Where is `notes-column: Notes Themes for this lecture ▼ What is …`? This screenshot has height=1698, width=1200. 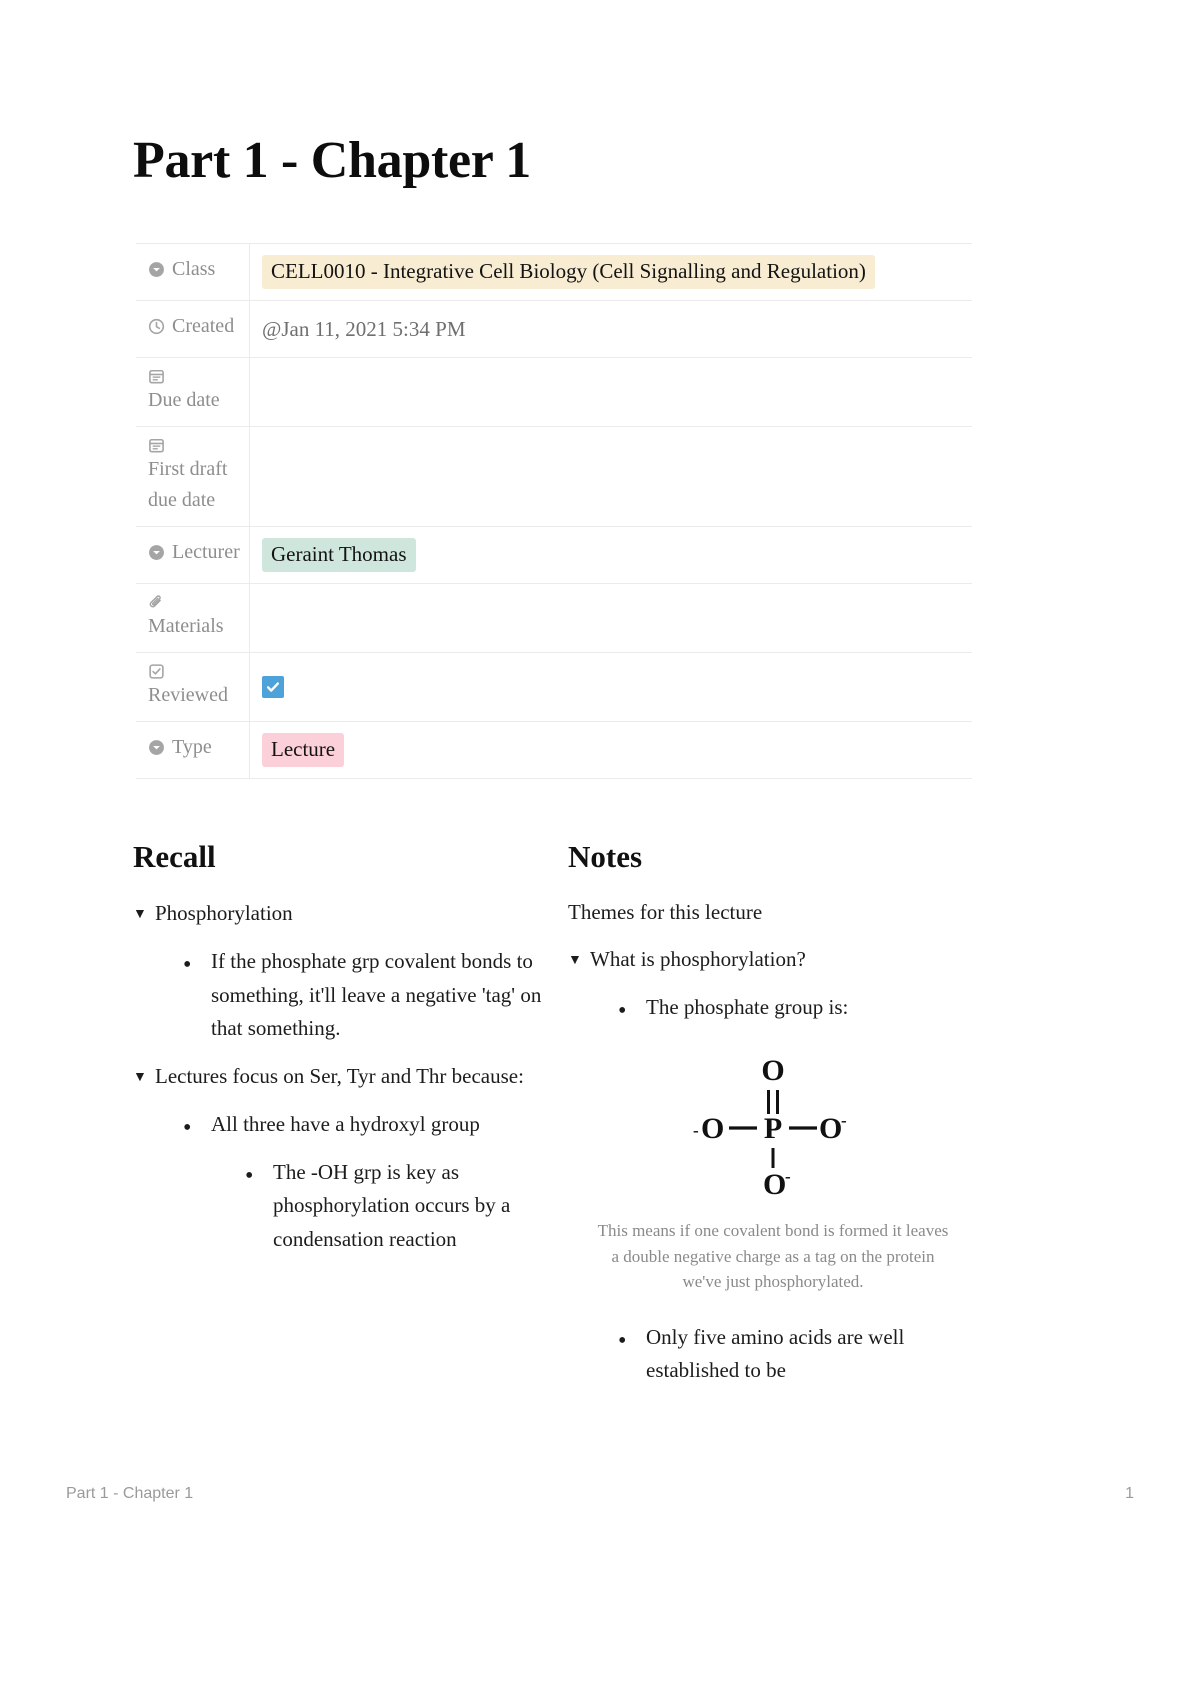 notes-column: Notes Themes for this lecture ▼ What is … is located at coordinates (773, 1120).